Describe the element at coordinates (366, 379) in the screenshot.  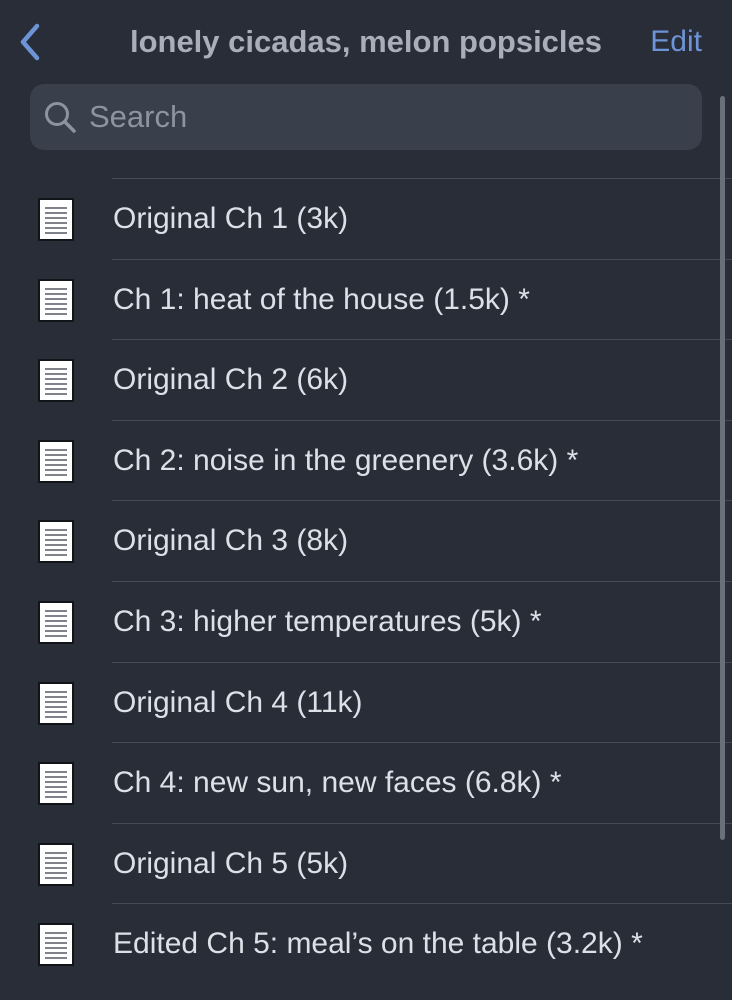
I see `list-item: Original Ch 2 (6k)` at that location.